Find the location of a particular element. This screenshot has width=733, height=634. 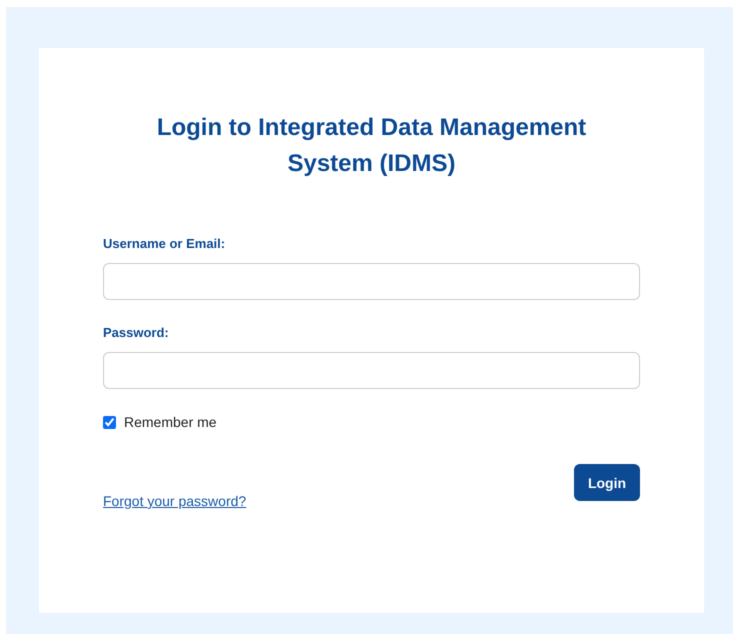

login-button: Login is located at coordinates (607, 482).